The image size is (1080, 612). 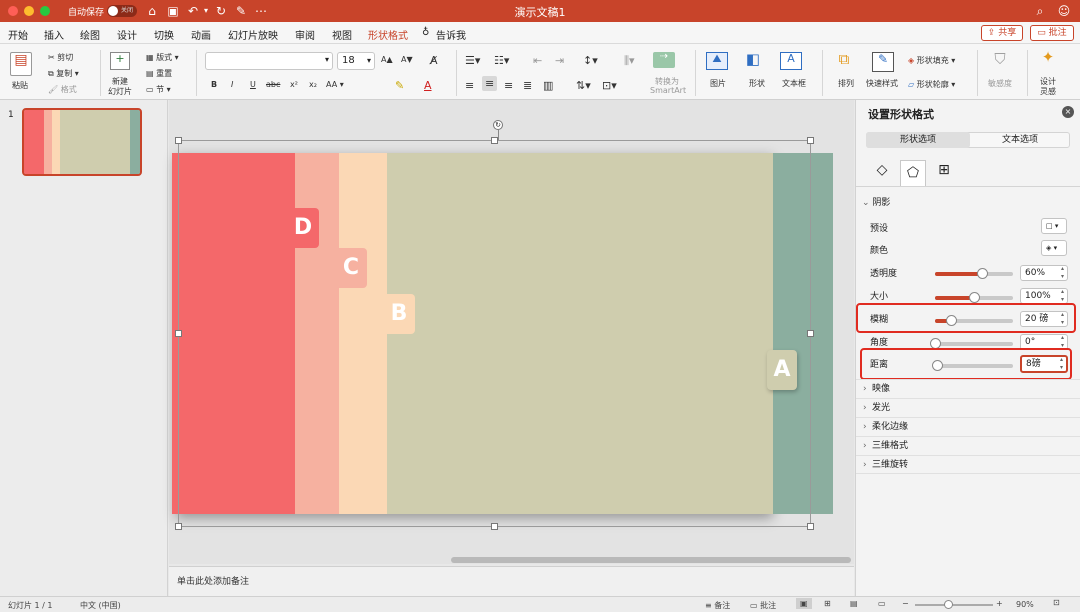 What do you see at coordinates (1054, 226) in the screenshot?
I see `preset-dropdown: □ ▾` at bounding box center [1054, 226].